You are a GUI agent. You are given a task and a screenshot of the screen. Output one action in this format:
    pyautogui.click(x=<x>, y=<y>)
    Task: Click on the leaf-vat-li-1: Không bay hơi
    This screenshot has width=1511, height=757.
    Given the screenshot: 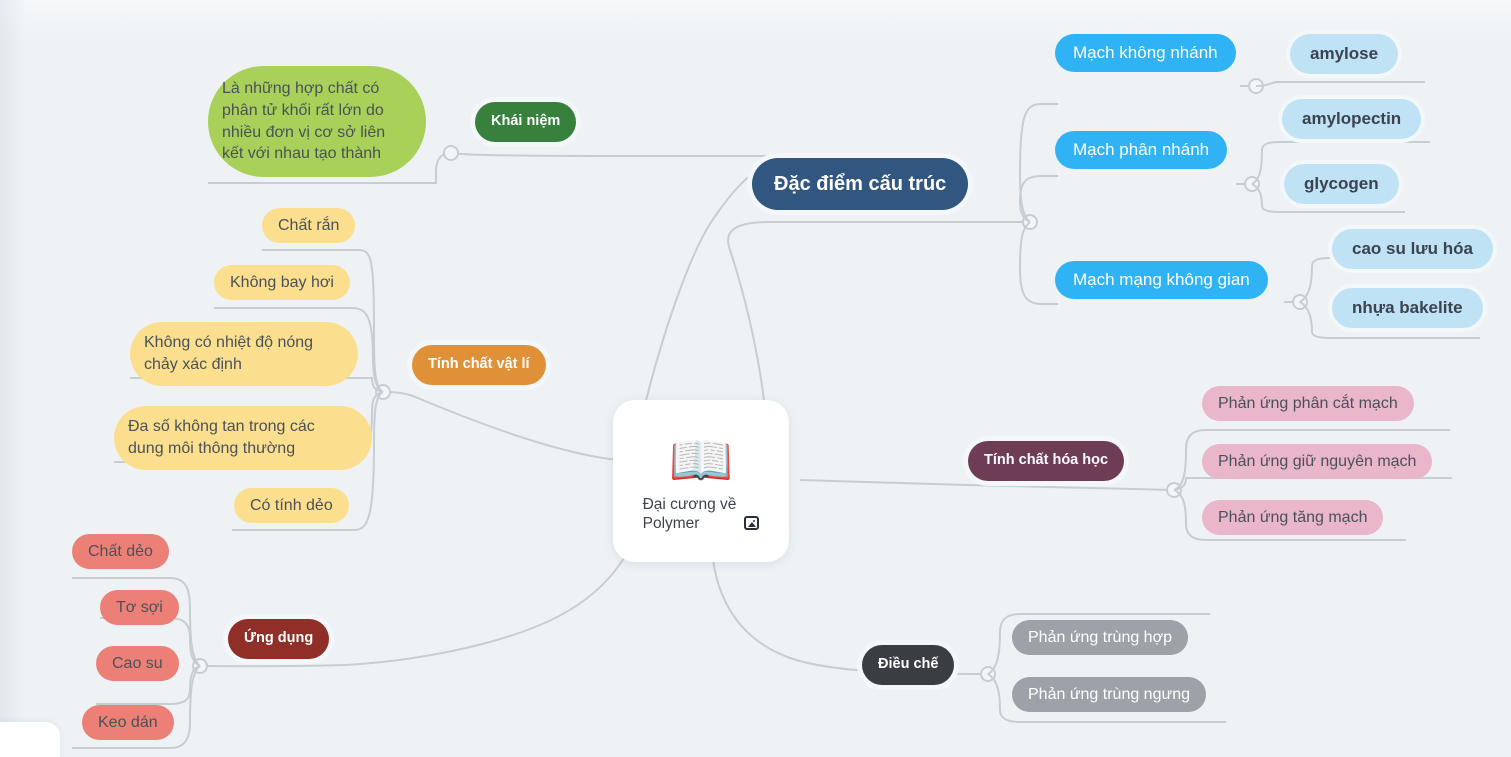 What is the action you would take?
    pyautogui.click(x=282, y=283)
    